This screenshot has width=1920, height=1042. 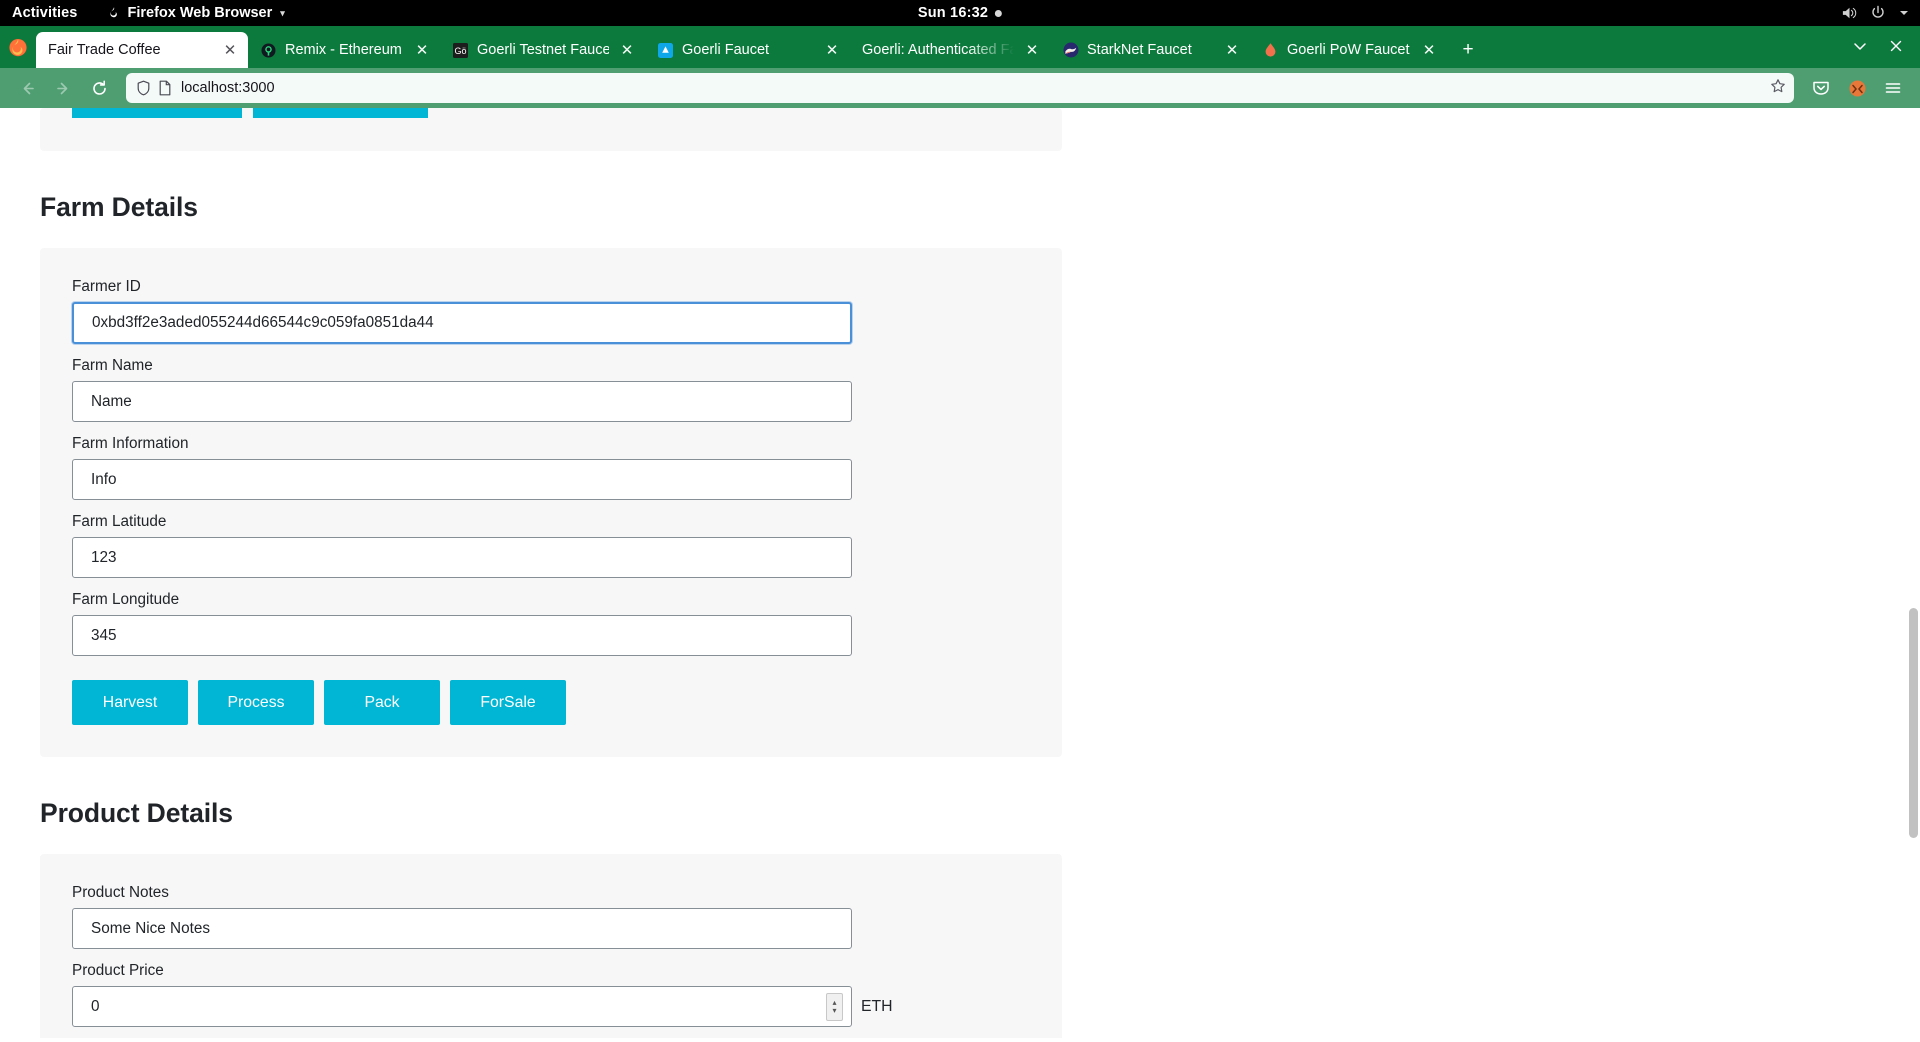 I want to click on harvest-button: Harvest, so click(x=130, y=702).